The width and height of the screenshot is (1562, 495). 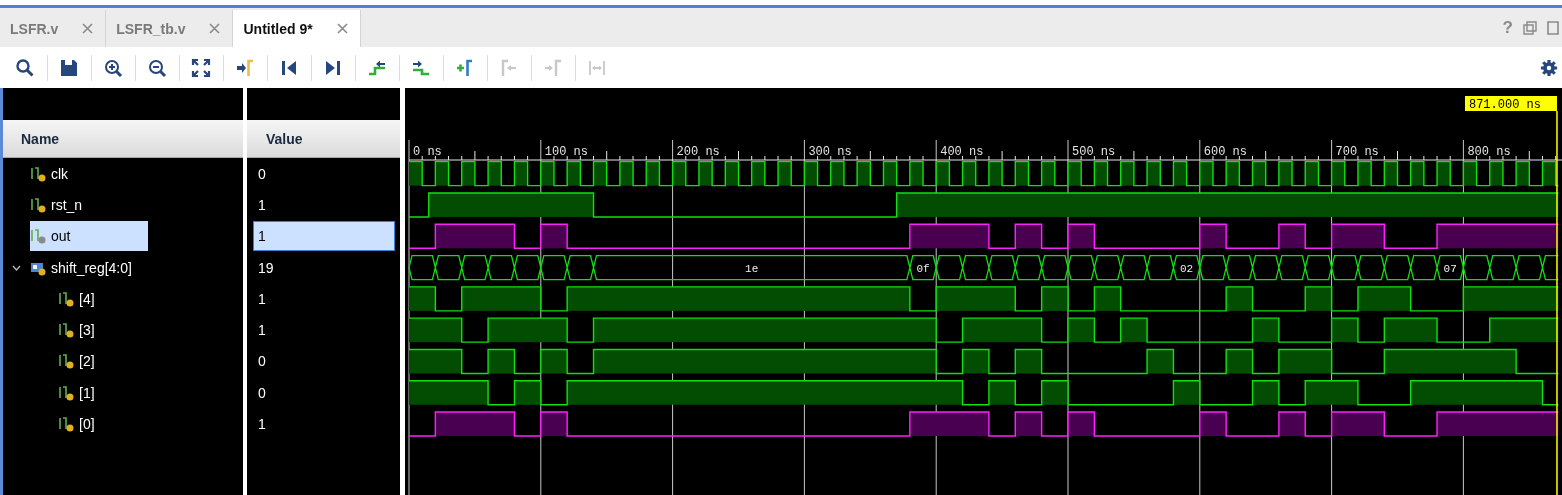 What do you see at coordinates (87, 330) in the screenshot?
I see `signal-name: [3]` at bounding box center [87, 330].